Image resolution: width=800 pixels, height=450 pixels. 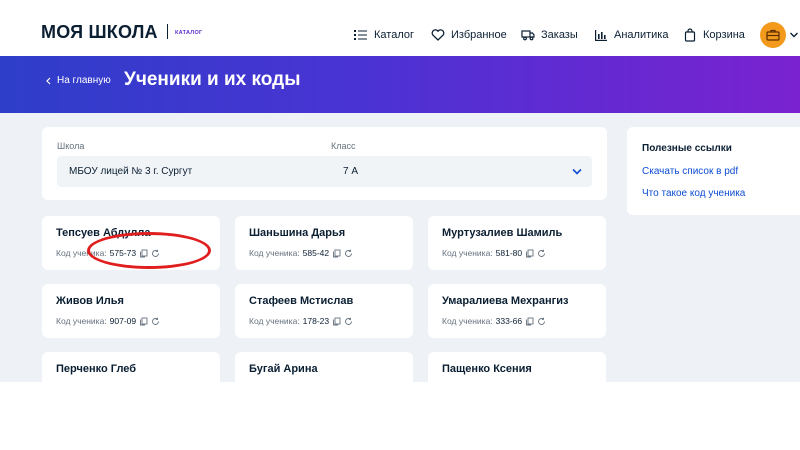 I want to click on page-banner: На главную Ученики и их коды, so click(x=400, y=84).